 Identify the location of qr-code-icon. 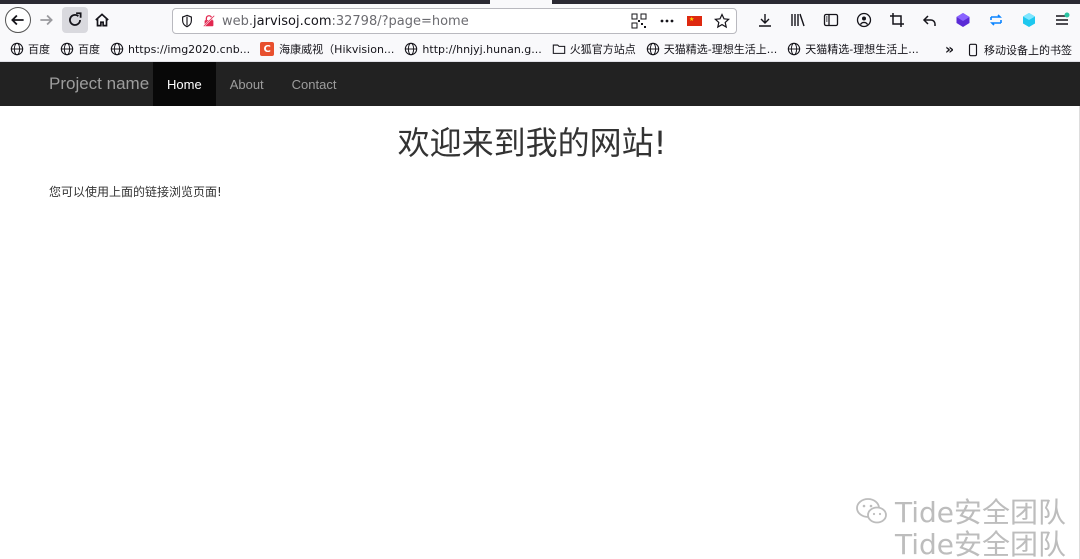
(639, 21).